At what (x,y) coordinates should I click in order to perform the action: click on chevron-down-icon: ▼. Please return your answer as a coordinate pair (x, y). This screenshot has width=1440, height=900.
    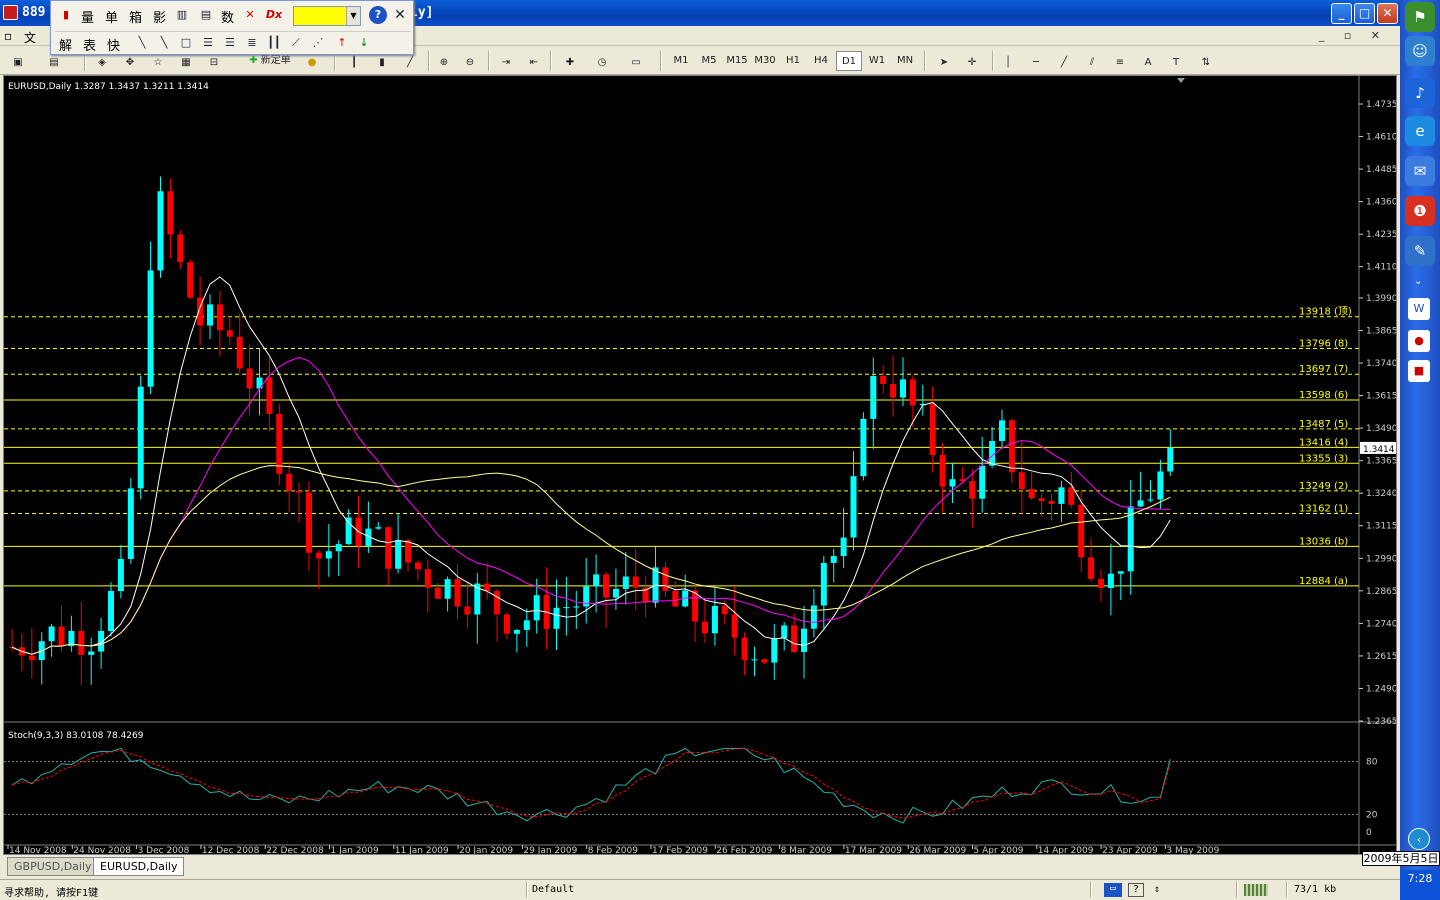
    Looking at the image, I should click on (353, 16).